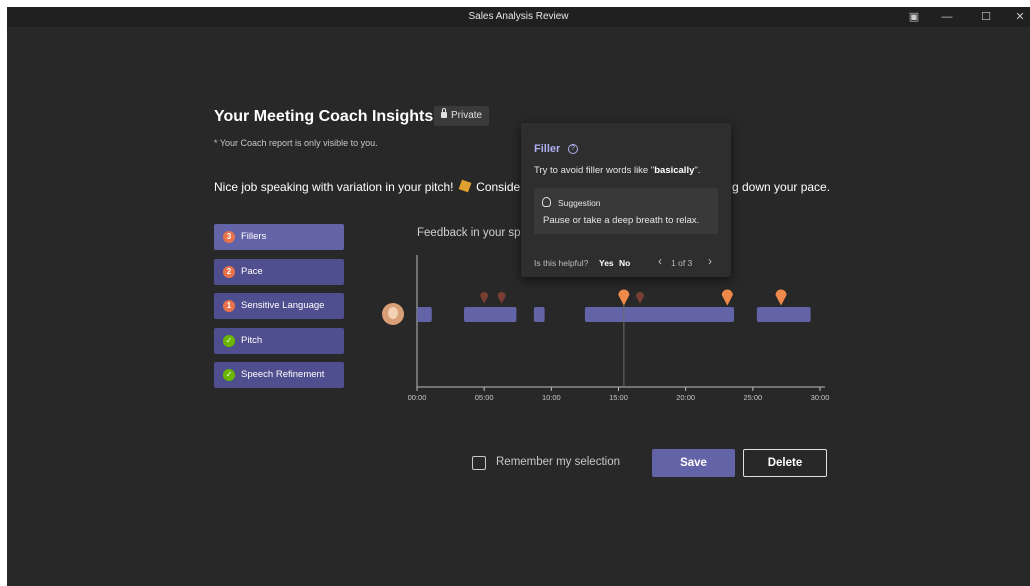 Image resolution: width=1030 pixels, height=586 pixels. I want to click on x-tick-label: 25:00, so click(752, 397).